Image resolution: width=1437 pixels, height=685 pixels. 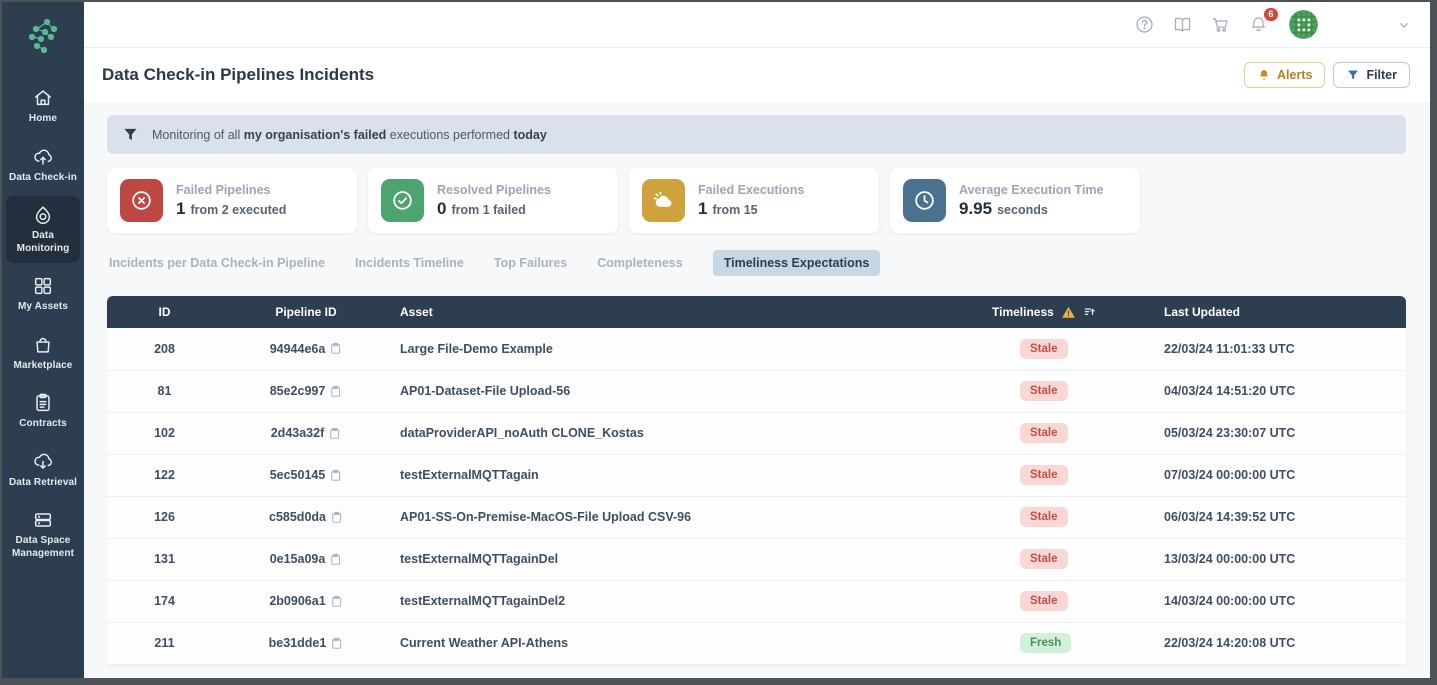 I want to click on logo-dots-icon, so click(x=43, y=36).